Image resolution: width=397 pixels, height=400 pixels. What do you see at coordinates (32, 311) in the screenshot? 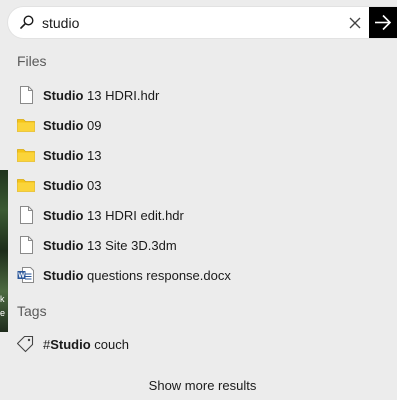
I see `tags-section-title: Tags` at bounding box center [32, 311].